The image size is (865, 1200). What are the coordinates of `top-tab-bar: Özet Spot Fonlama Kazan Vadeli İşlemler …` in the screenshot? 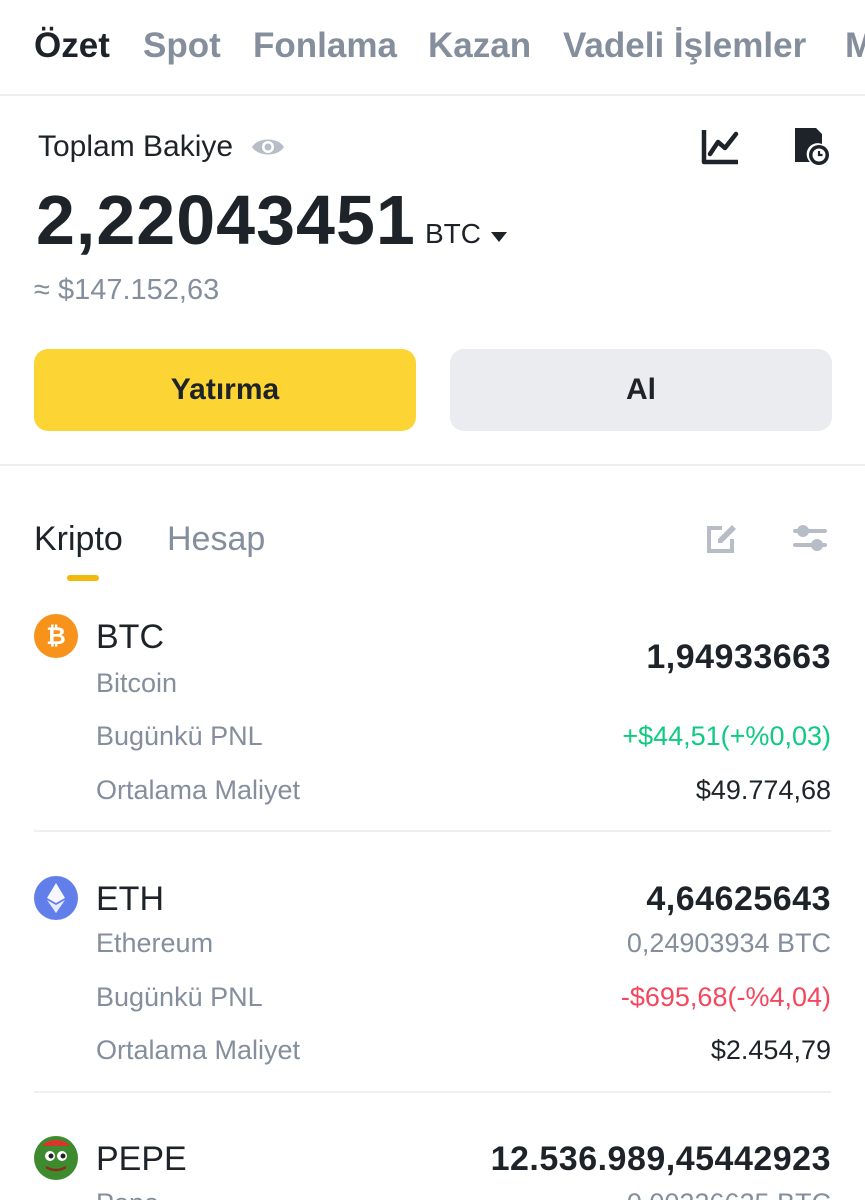 It's located at (432, 48).